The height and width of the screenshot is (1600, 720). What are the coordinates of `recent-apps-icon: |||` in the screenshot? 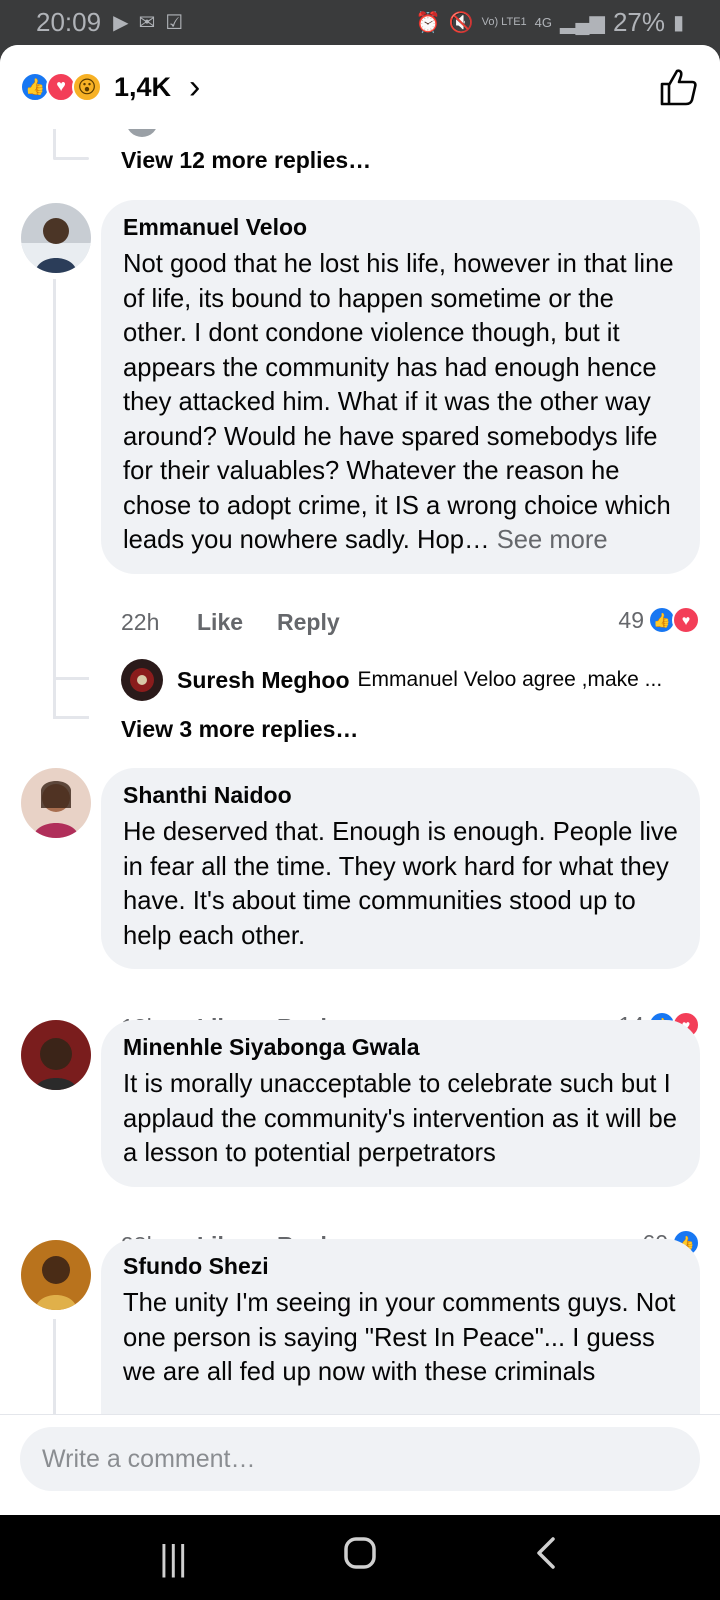 It's located at (173, 1558).